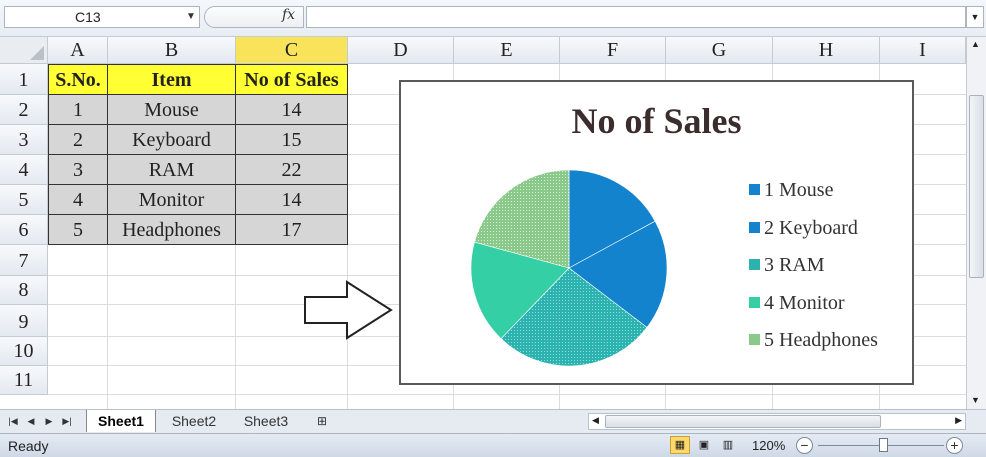 The width and height of the screenshot is (986, 457). Describe the element at coordinates (493, 445) in the screenshot. I see `status-bar: Ready ▦ ▣ ▥ 120% − +` at that location.